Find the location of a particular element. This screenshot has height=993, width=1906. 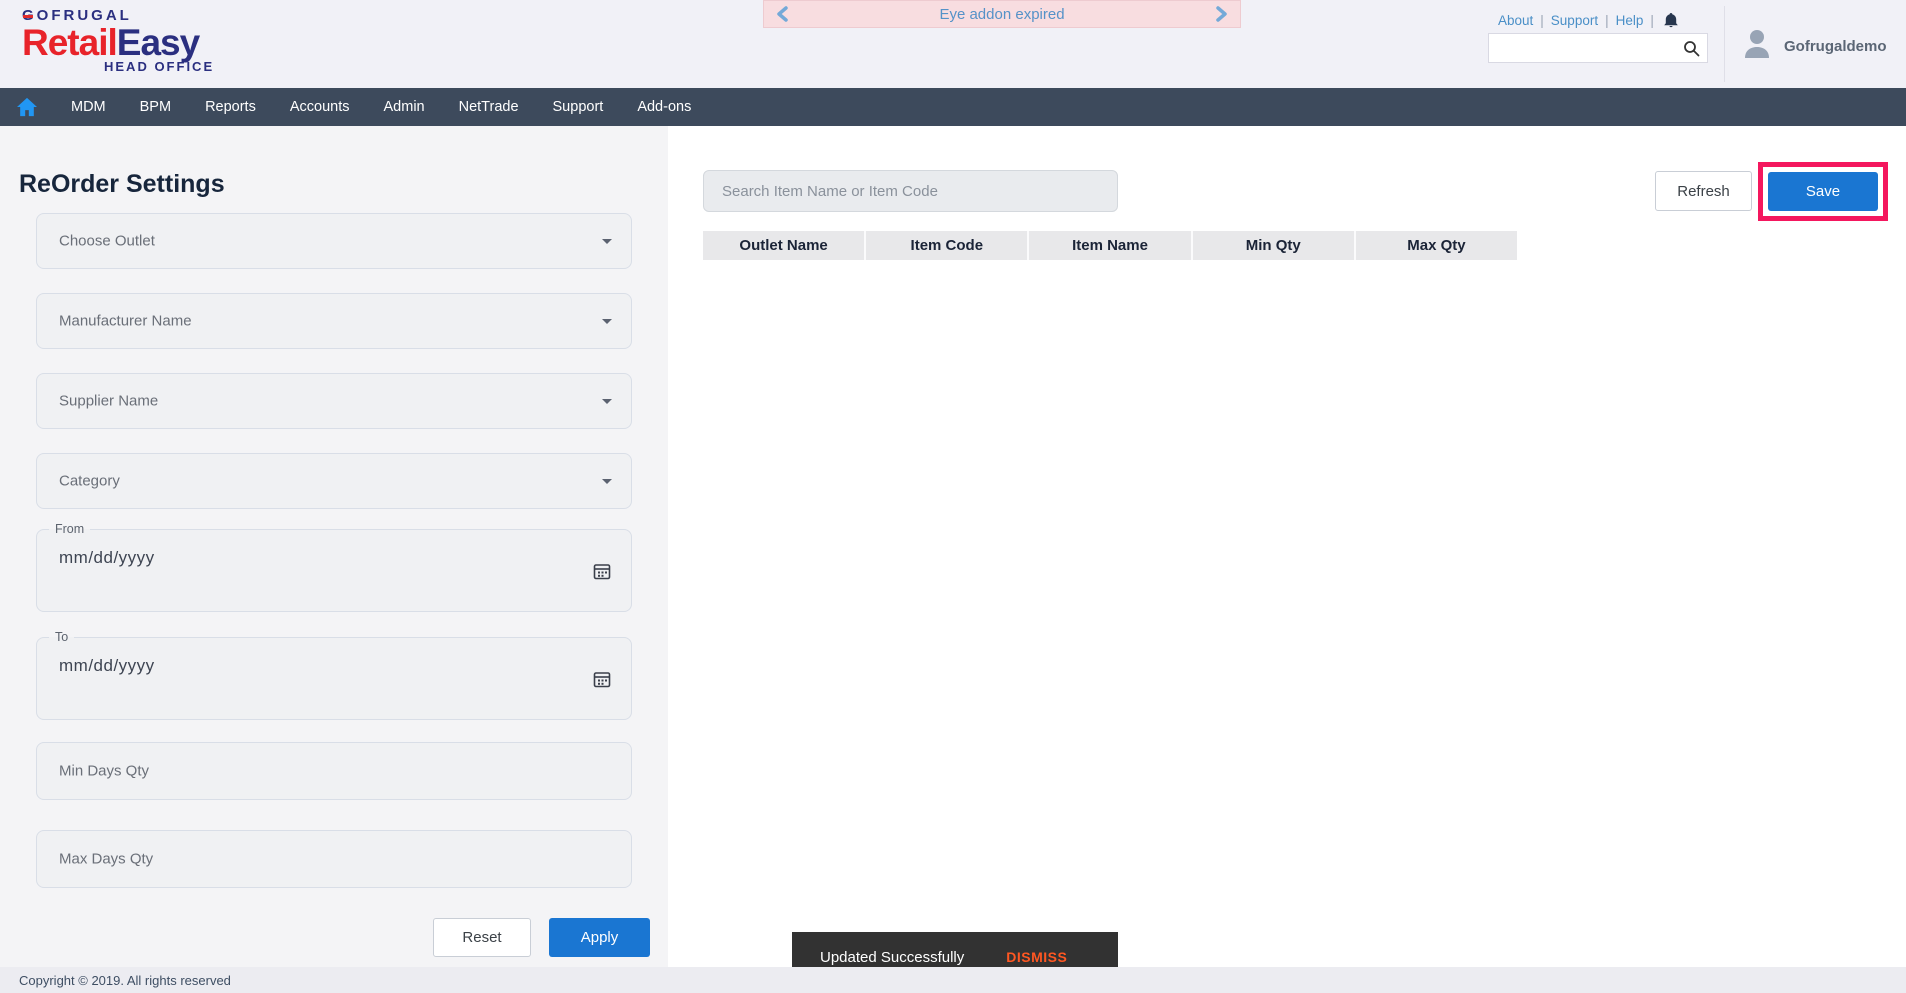

nav-item-support: Support is located at coordinates (578, 107).